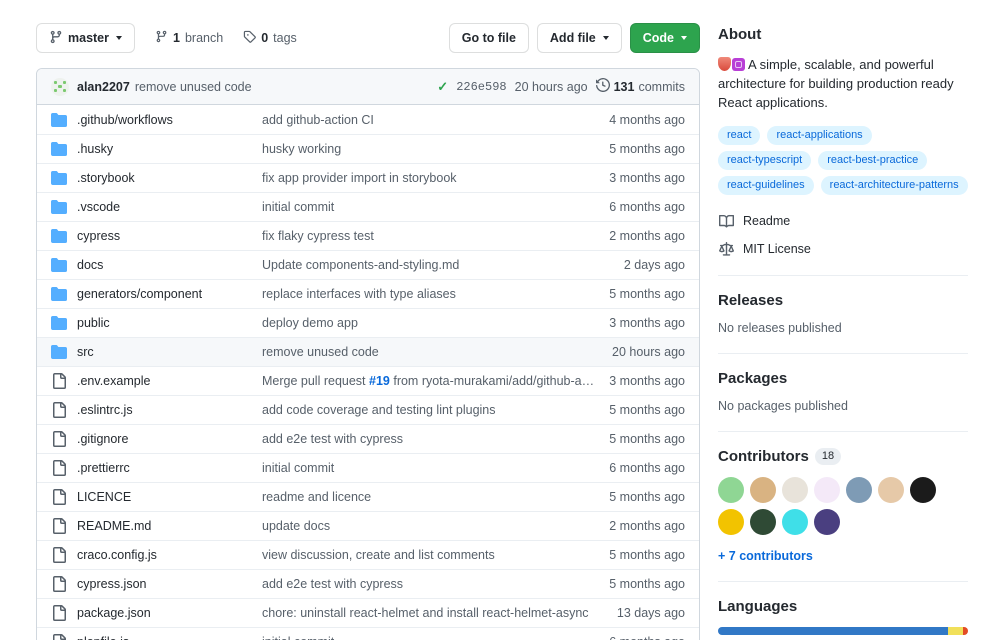  I want to click on table-row: LICENCE readme and licence 5 months ago, so click(368, 496).